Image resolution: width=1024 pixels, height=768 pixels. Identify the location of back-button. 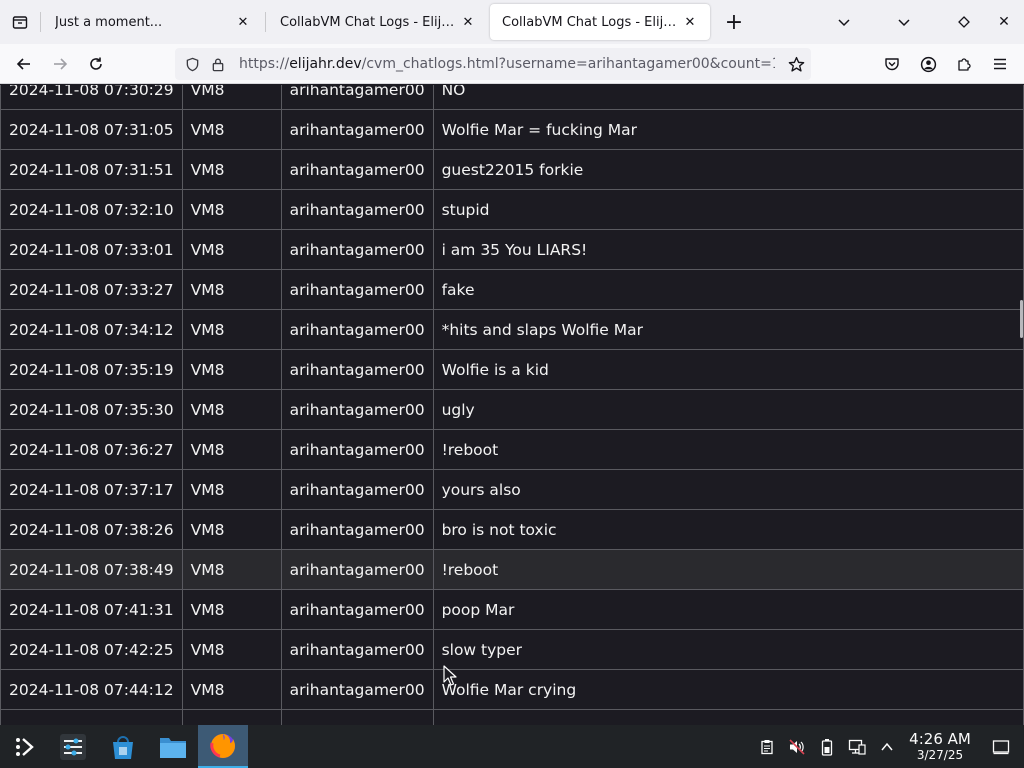
(24, 64).